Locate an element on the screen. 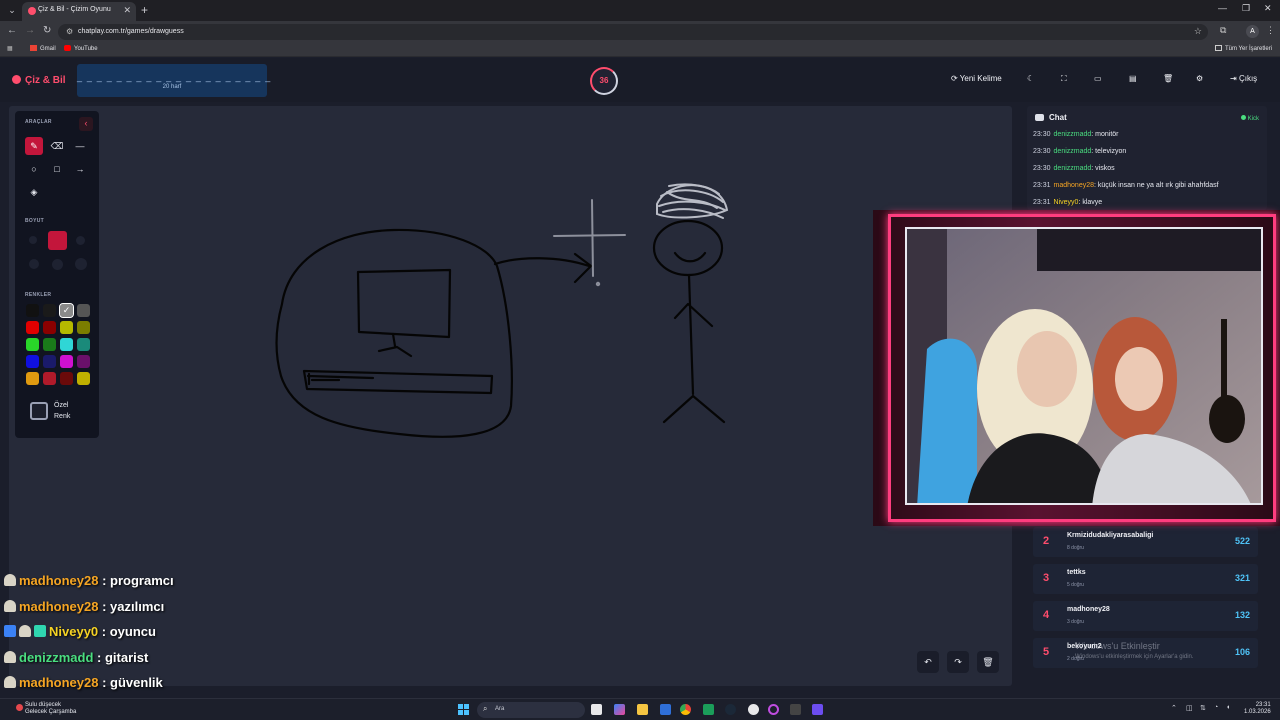  pen-tool-icon: ✎ is located at coordinates (34, 146).